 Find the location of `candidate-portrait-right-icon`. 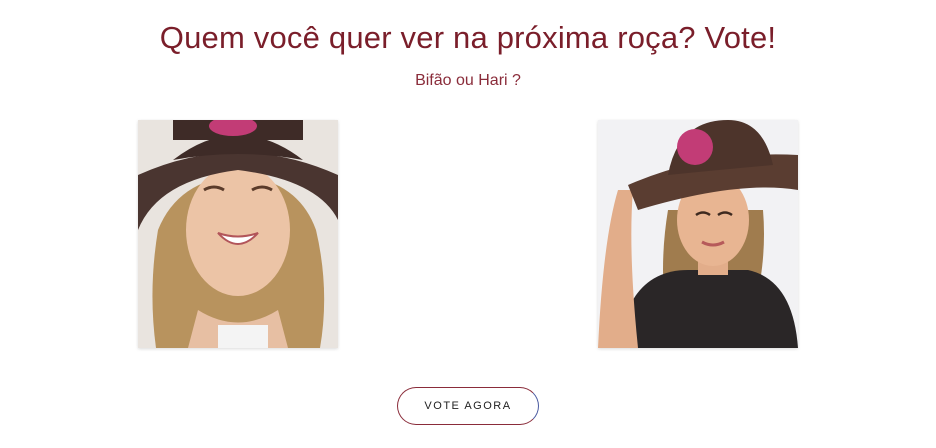

candidate-portrait-right-icon is located at coordinates (698, 234).